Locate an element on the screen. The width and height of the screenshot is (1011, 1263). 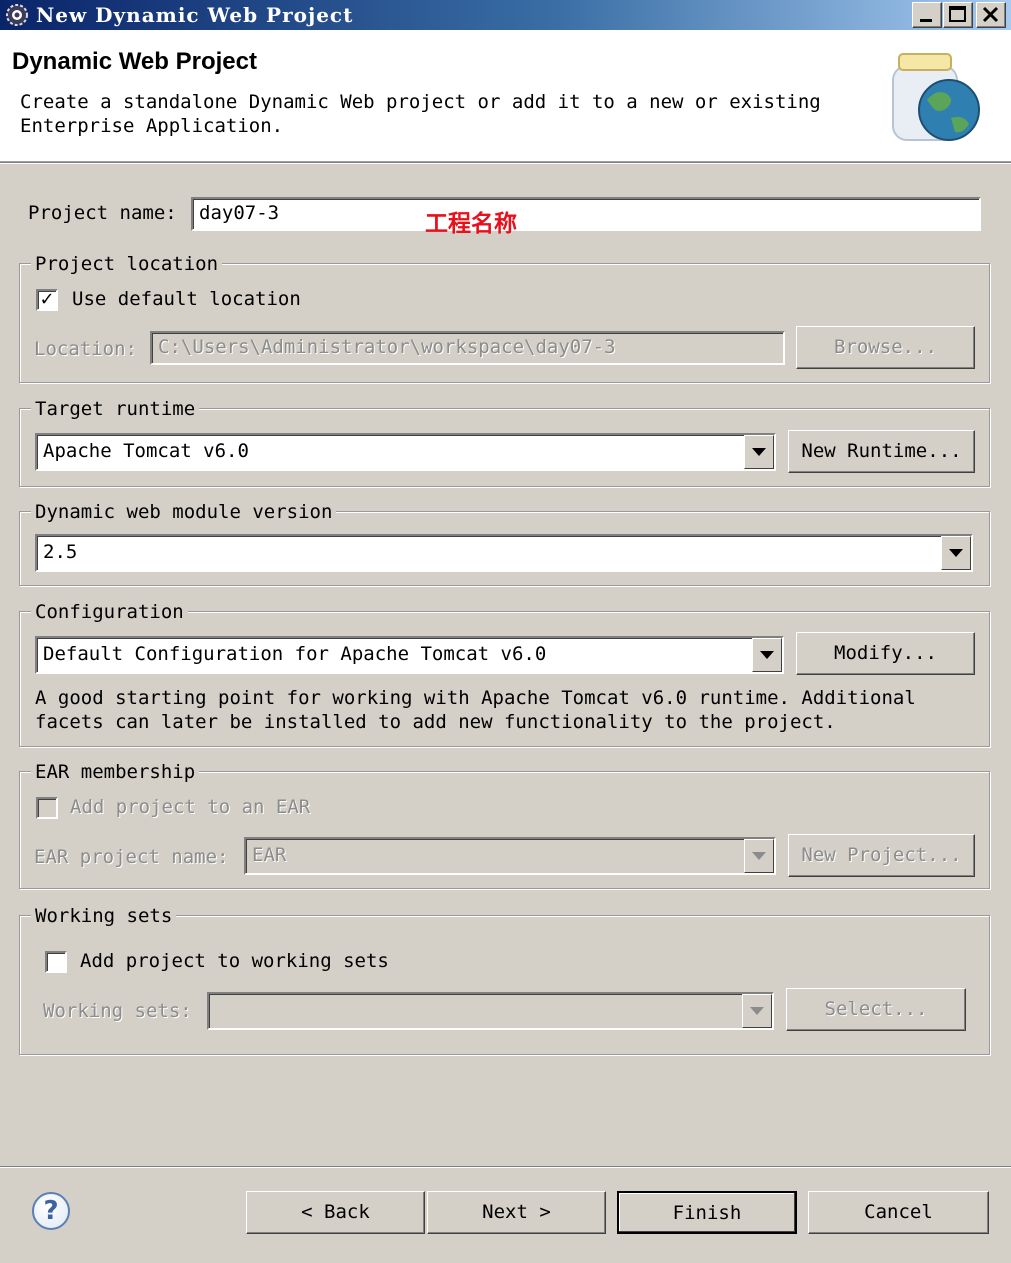
location-label: Location: is located at coordinates (85, 349).